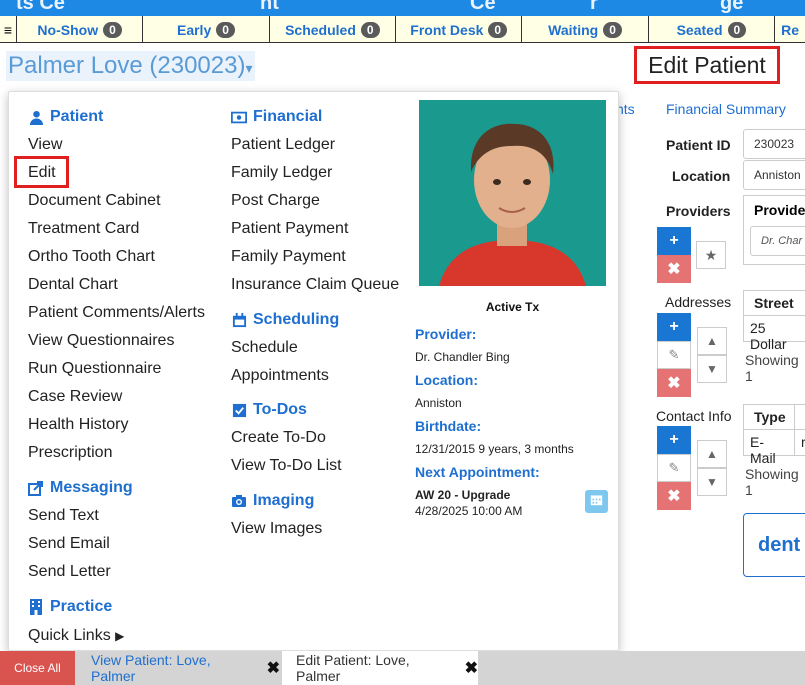 The image size is (805, 685). What do you see at coordinates (289, 229) in the screenshot?
I see `menu-item-patient-payment: Patient Payment` at bounding box center [289, 229].